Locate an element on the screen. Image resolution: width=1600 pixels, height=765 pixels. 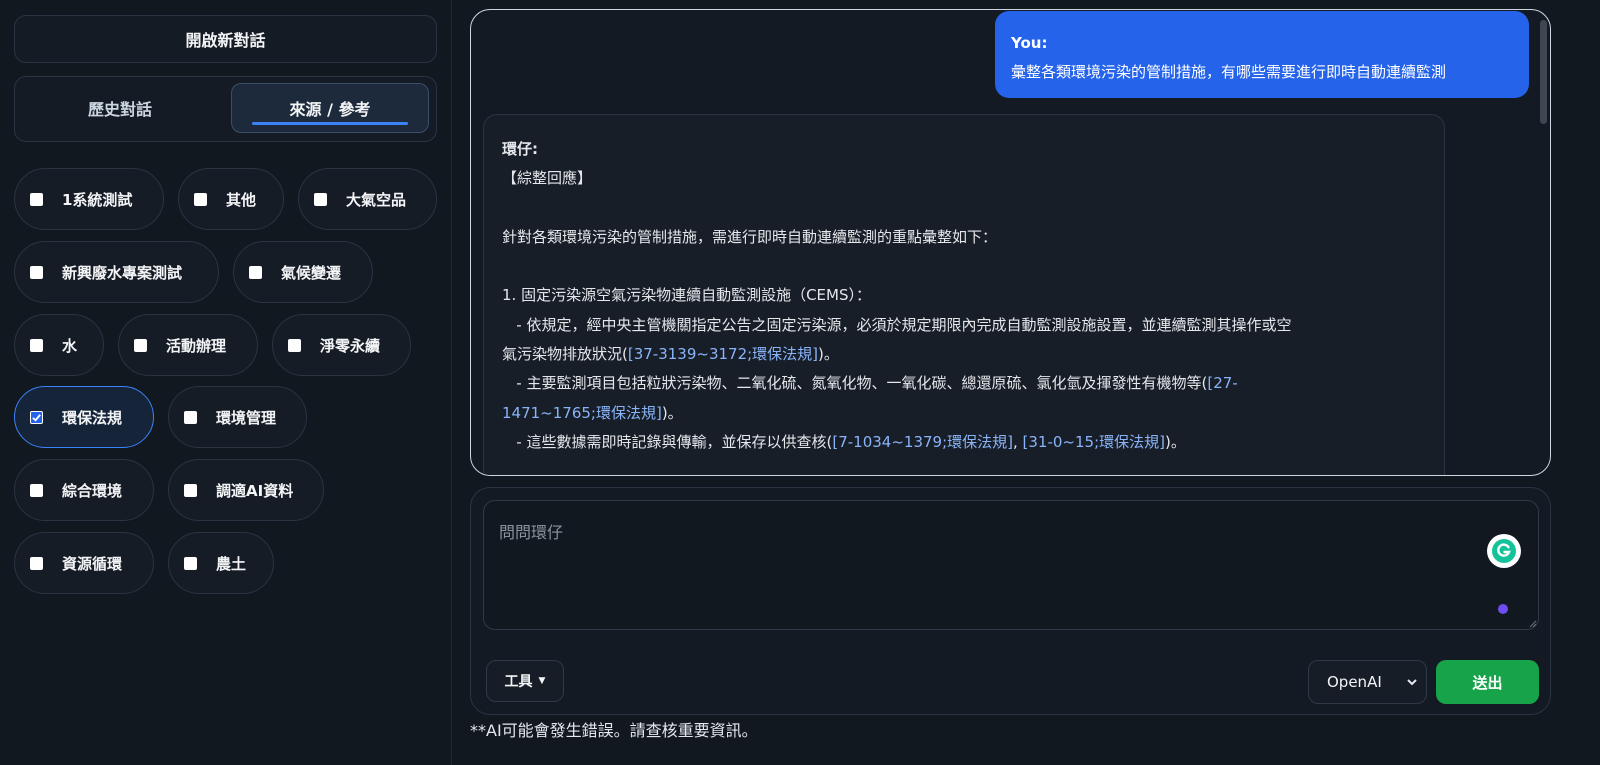
model-select-value: OpenAI is located at coordinates (1354, 682).